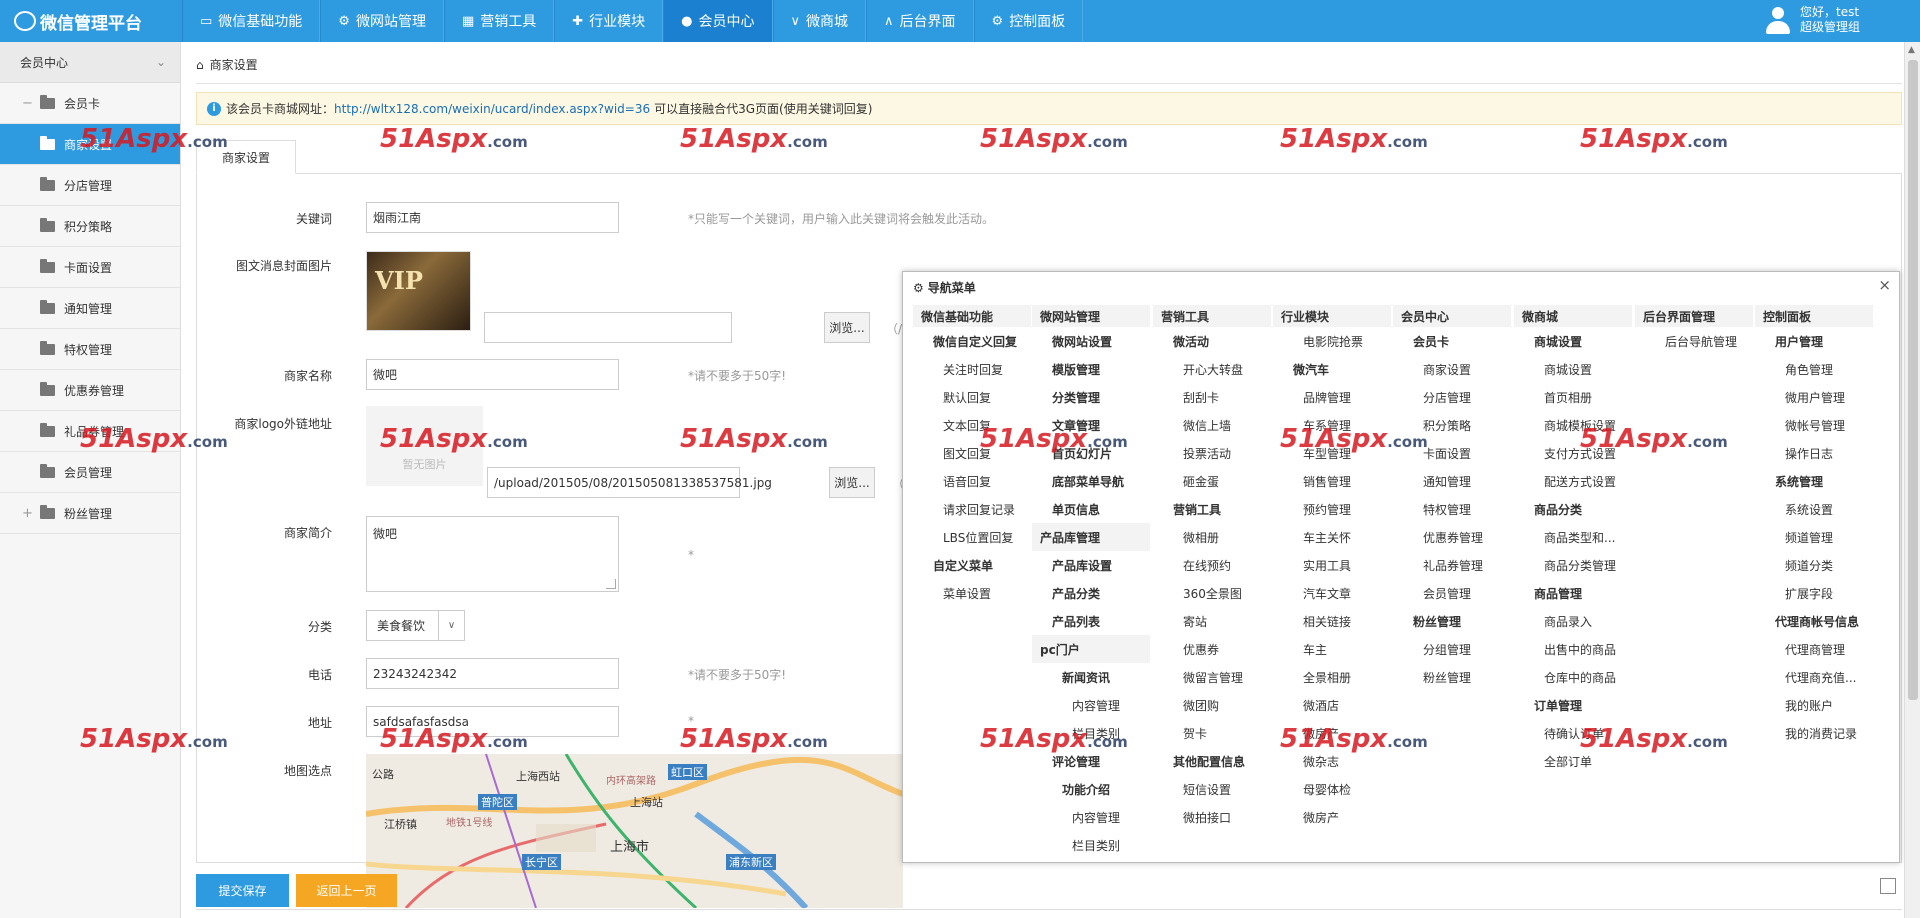 The width and height of the screenshot is (1920, 918). What do you see at coordinates (1573, 593) in the screenshot?
I see `popup-menu-item: 商品管理` at bounding box center [1573, 593].